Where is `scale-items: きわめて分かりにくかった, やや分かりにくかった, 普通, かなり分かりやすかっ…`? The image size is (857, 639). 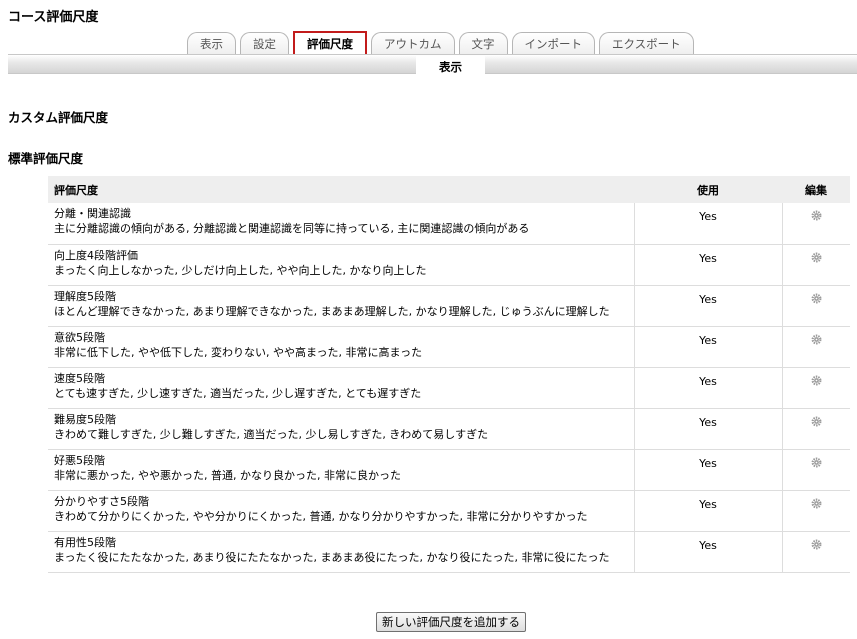
scale-items: きわめて分かりにくかった, やや分かりにくかった, 普通, かなり分かりやすかっ… is located at coordinates (321, 516).